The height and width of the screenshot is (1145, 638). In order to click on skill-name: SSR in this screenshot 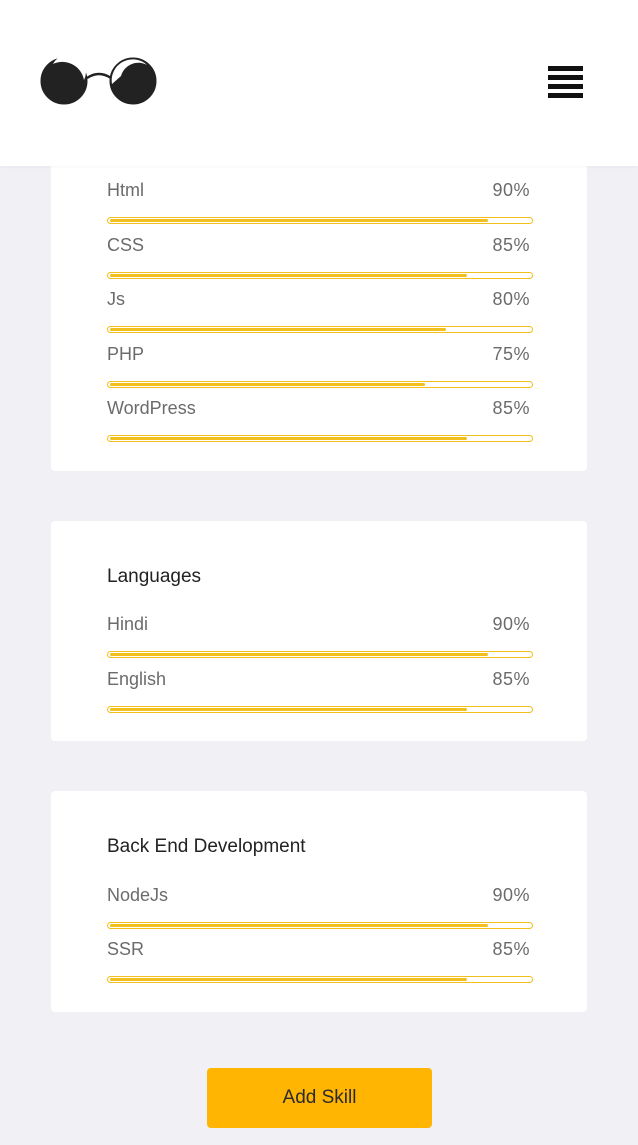, I will do `click(126, 949)`.